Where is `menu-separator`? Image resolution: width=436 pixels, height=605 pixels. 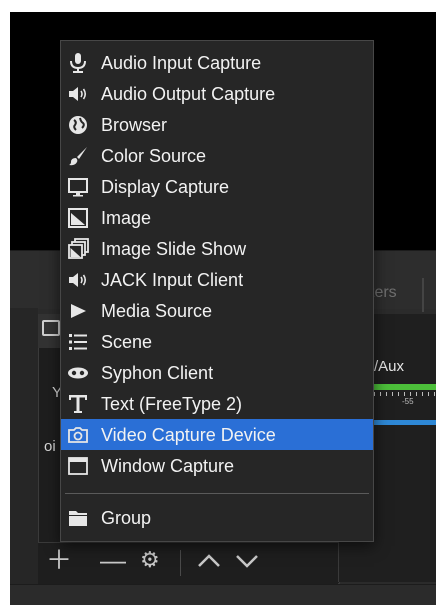 menu-separator is located at coordinates (217, 493).